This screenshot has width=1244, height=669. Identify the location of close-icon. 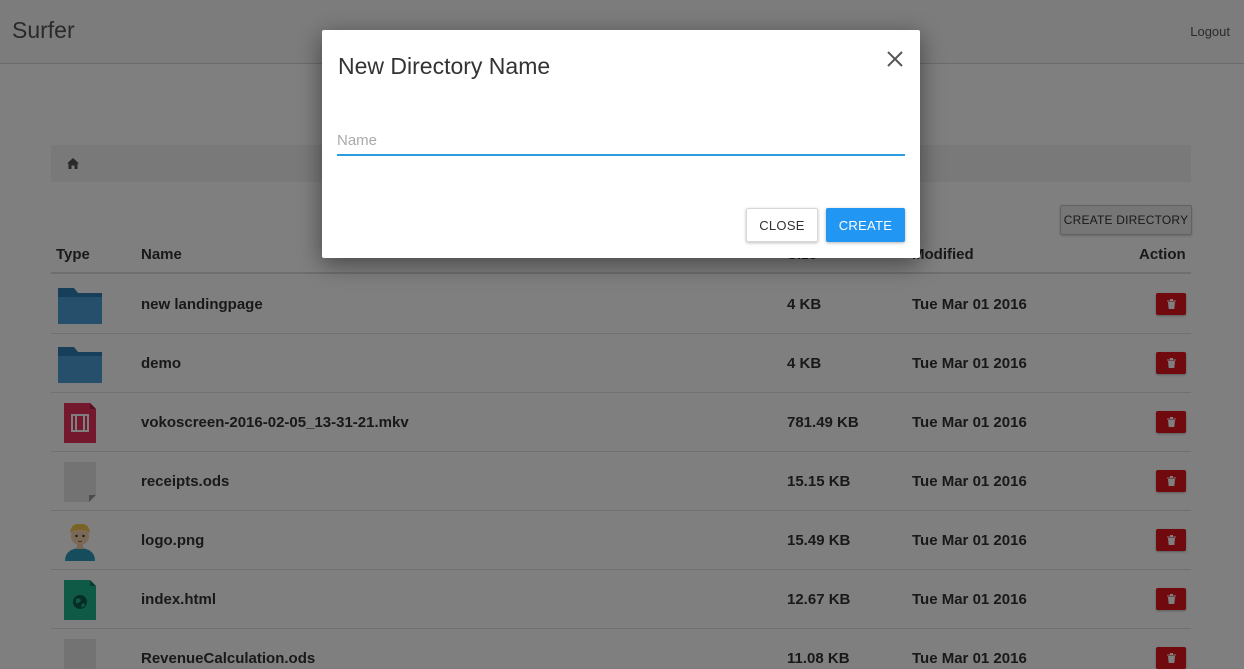
(895, 59).